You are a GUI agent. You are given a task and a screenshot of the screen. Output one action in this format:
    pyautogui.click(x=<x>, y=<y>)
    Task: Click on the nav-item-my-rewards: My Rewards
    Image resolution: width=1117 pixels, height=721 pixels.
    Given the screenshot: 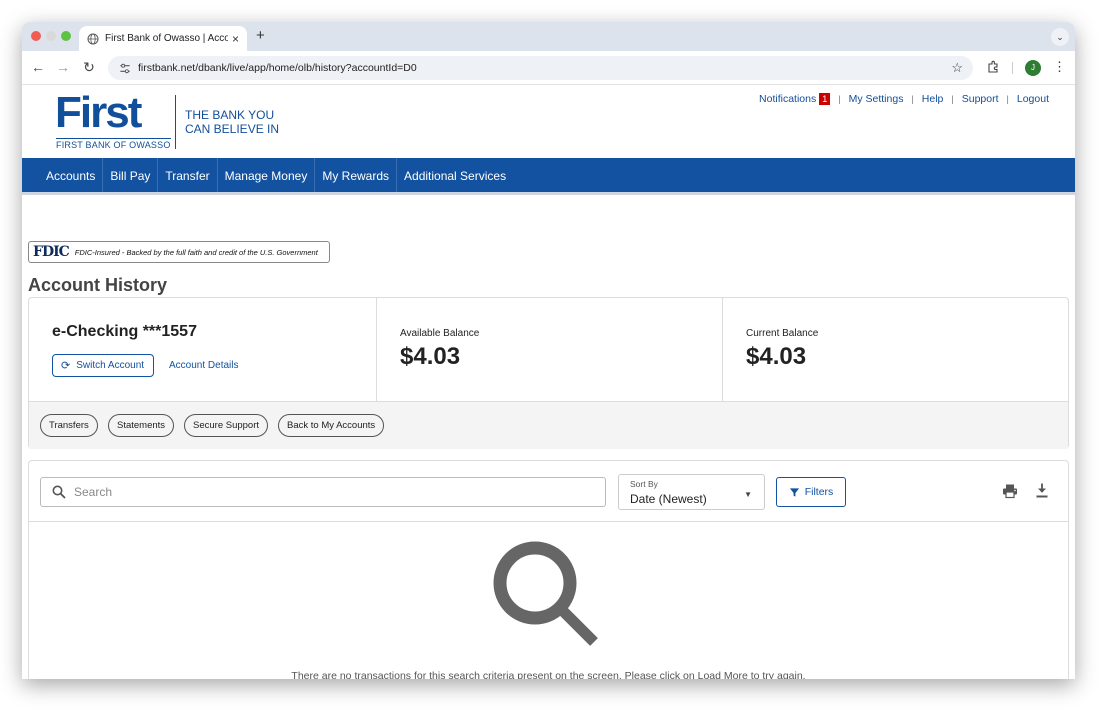 What is the action you would take?
    pyautogui.click(x=356, y=175)
    